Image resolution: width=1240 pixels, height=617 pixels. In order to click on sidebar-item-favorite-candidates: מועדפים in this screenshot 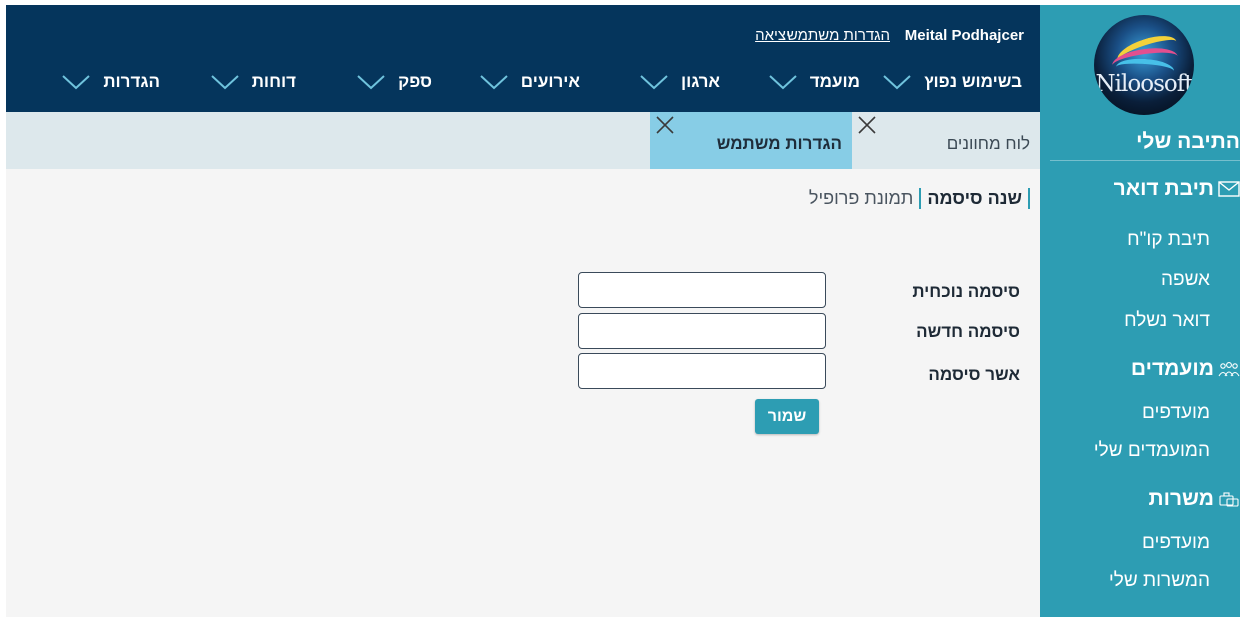, I will do `click(1176, 413)`.